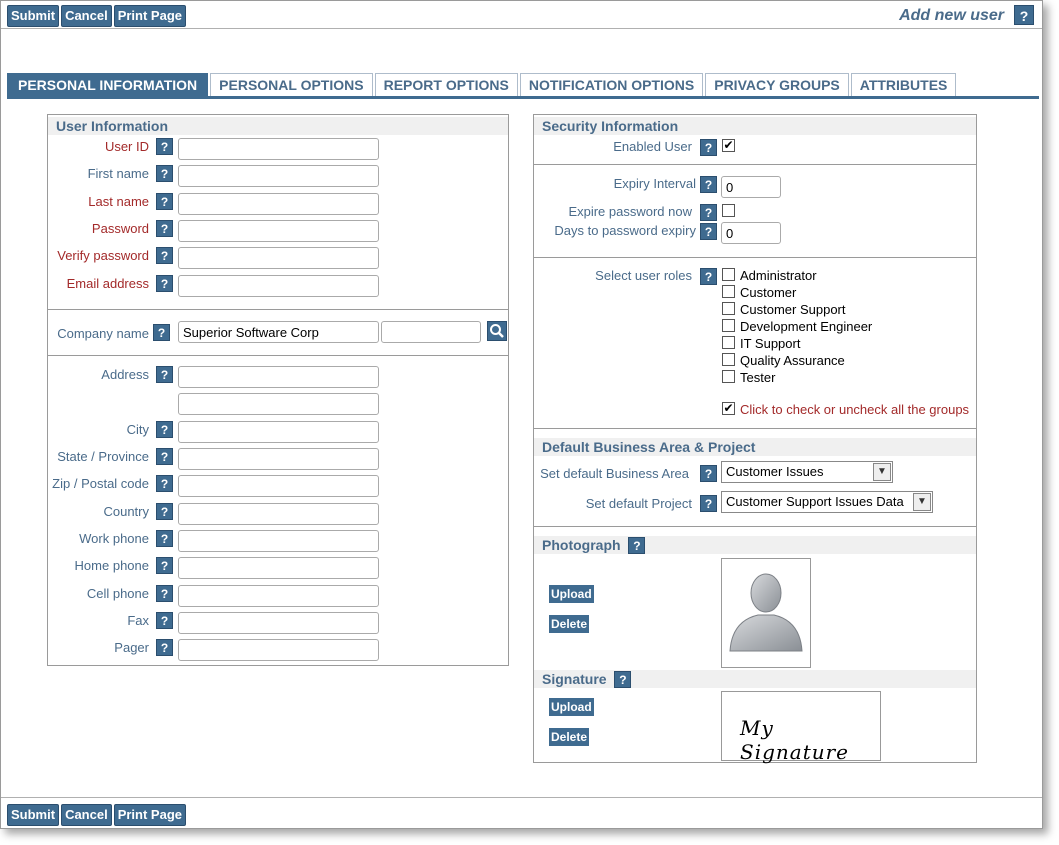 This screenshot has width=1059, height=845. I want to click on zip-help-icon: ?, so click(164, 483).